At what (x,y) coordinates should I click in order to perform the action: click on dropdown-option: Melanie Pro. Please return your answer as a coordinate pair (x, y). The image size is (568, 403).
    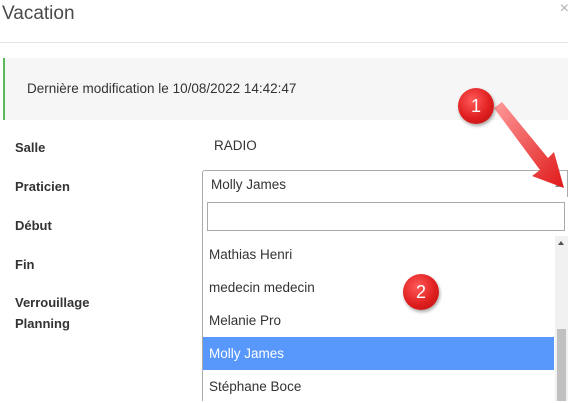
    Looking at the image, I should click on (378, 320).